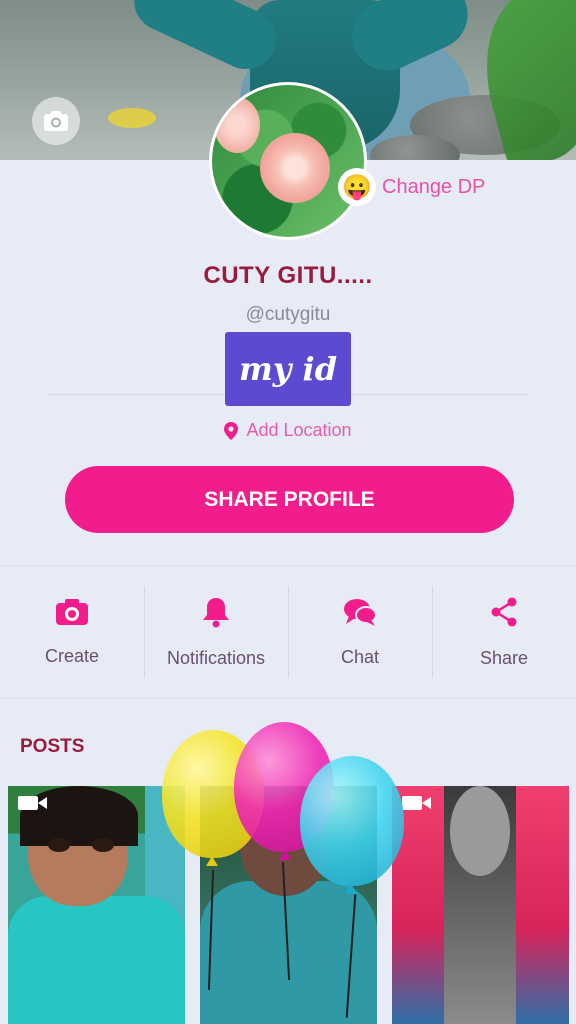 The width and height of the screenshot is (576, 1024). I want to click on avatar-image, so click(288, 161).